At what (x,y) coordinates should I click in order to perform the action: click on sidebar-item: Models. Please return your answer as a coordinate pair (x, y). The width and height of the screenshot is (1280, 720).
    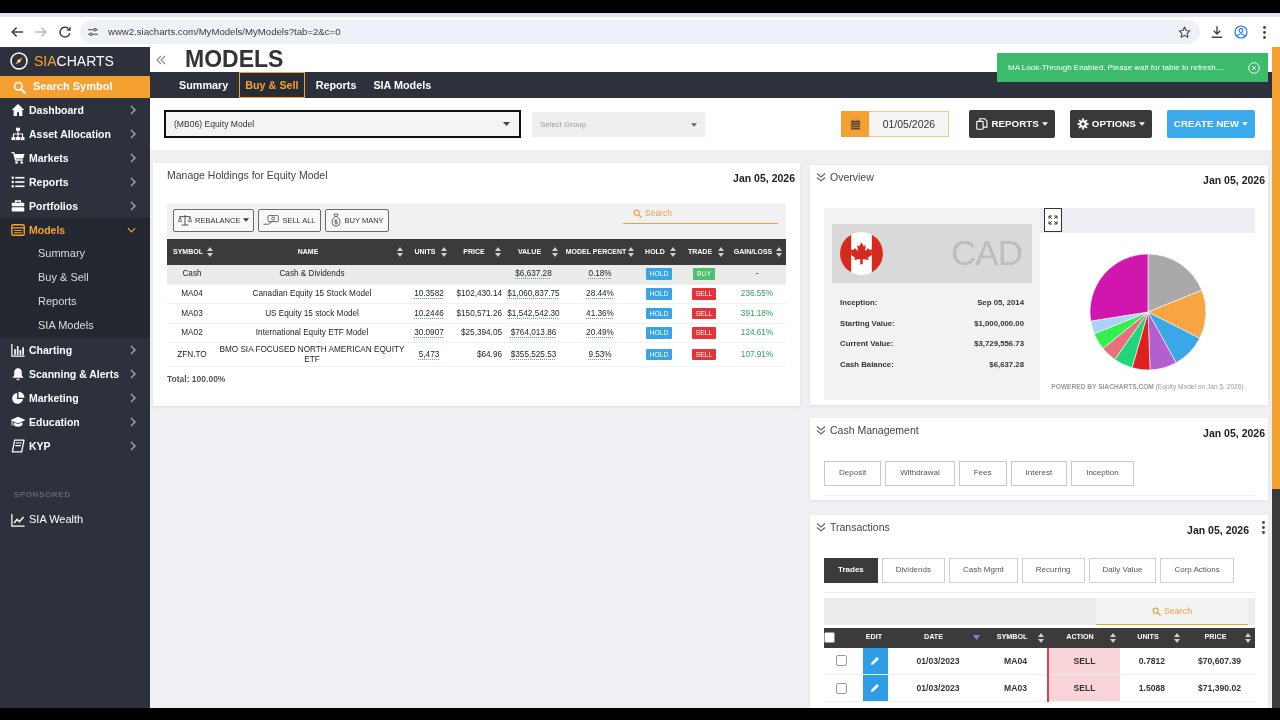
    Looking at the image, I should click on (75, 230).